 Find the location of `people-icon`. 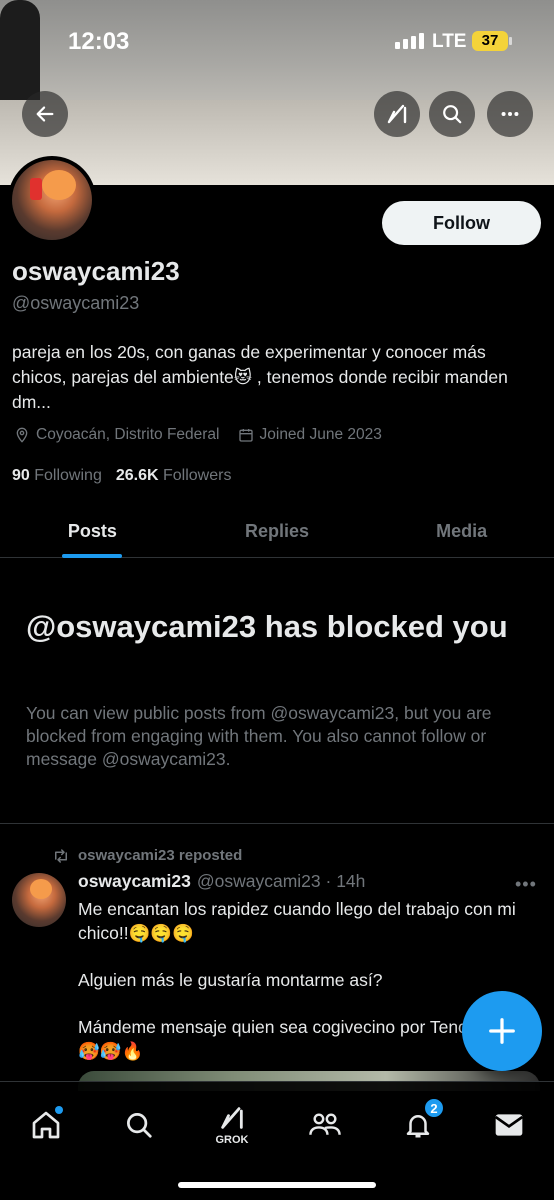

people-icon is located at coordinates (325, 1124).